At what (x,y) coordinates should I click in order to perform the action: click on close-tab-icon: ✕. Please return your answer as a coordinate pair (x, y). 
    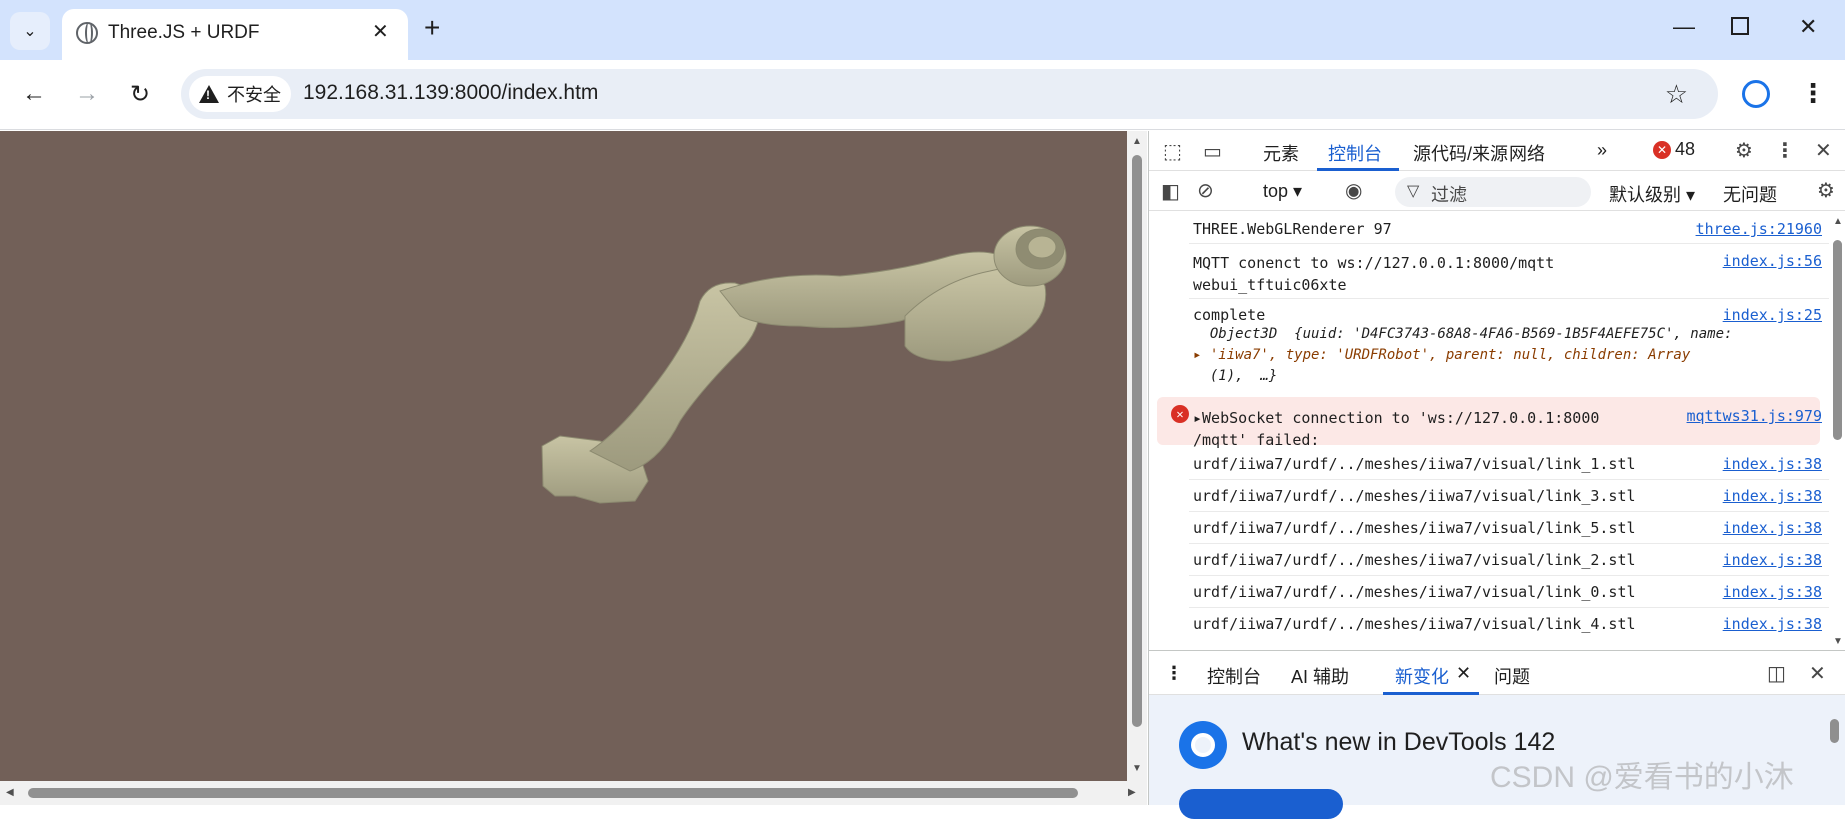
    Looking at the image, I should click on (380, 31).